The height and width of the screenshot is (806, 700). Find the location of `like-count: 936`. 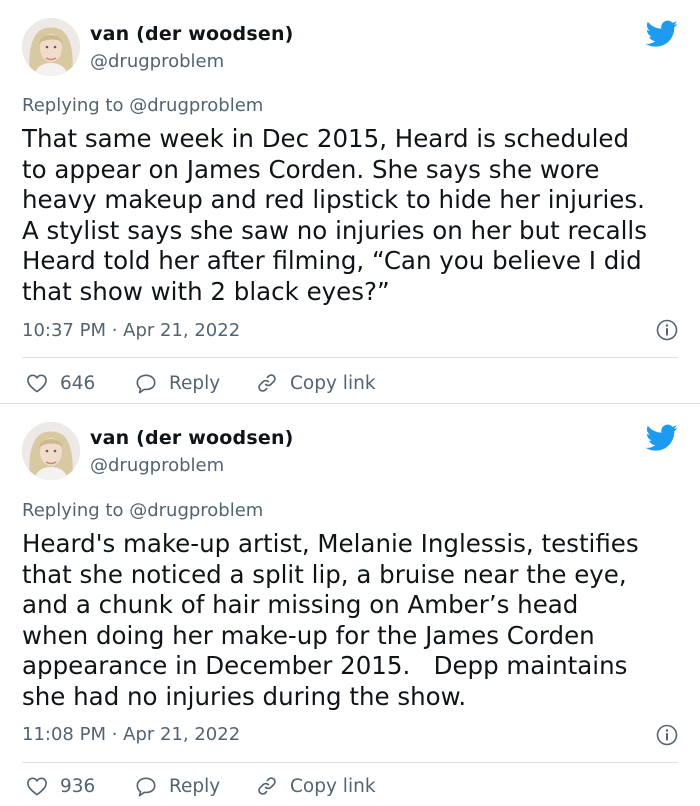

like-count: 936 is located at coordinates (78, 786).